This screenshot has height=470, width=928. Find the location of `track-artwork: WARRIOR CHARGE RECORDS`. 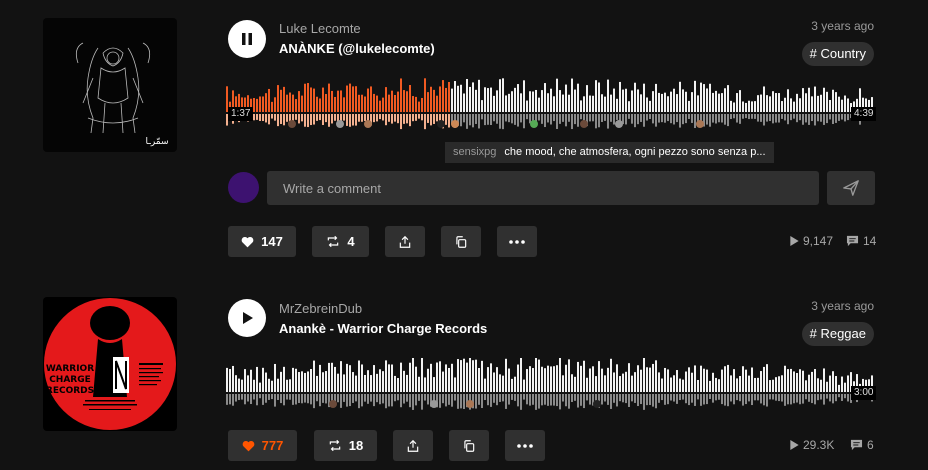

track-artwork: WARRIOR CHARGE RECORDS is located at coordinates (110, 364).